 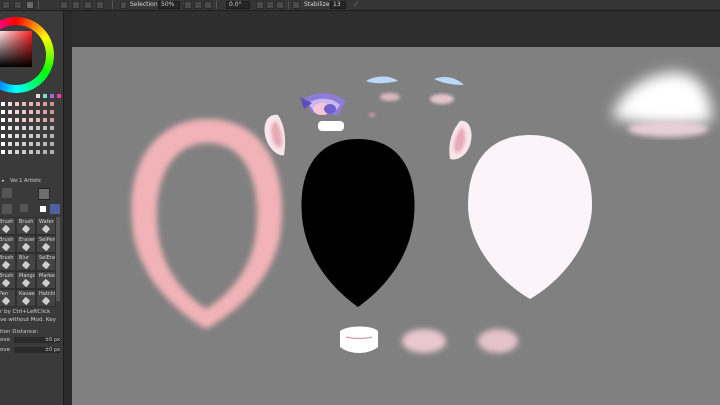 What do you see at coordinates (123, 5) in the screenshot?
I see `selection-icon` at bounding box center [123, 5].